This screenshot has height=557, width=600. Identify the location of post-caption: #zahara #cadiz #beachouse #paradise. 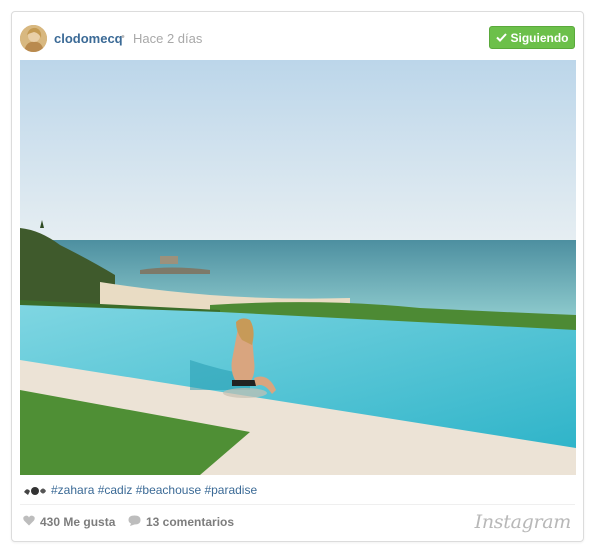
(140, 490).